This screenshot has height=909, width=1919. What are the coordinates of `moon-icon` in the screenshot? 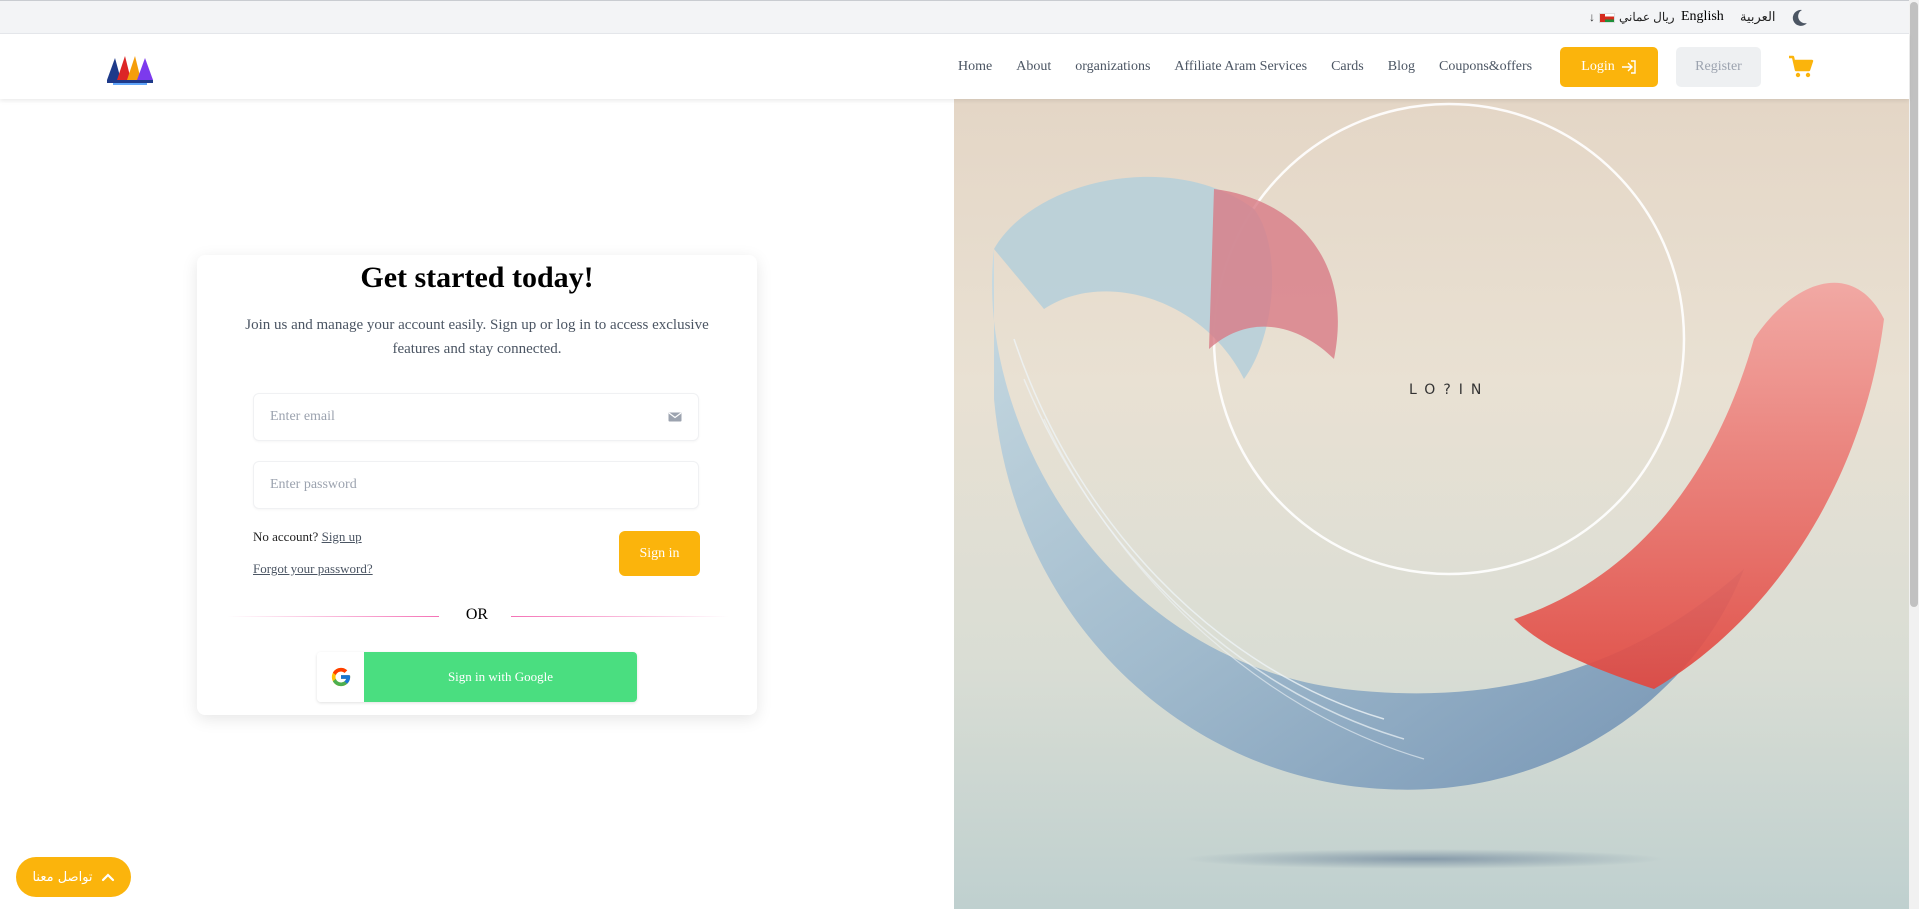 It's located at (1799, 18).